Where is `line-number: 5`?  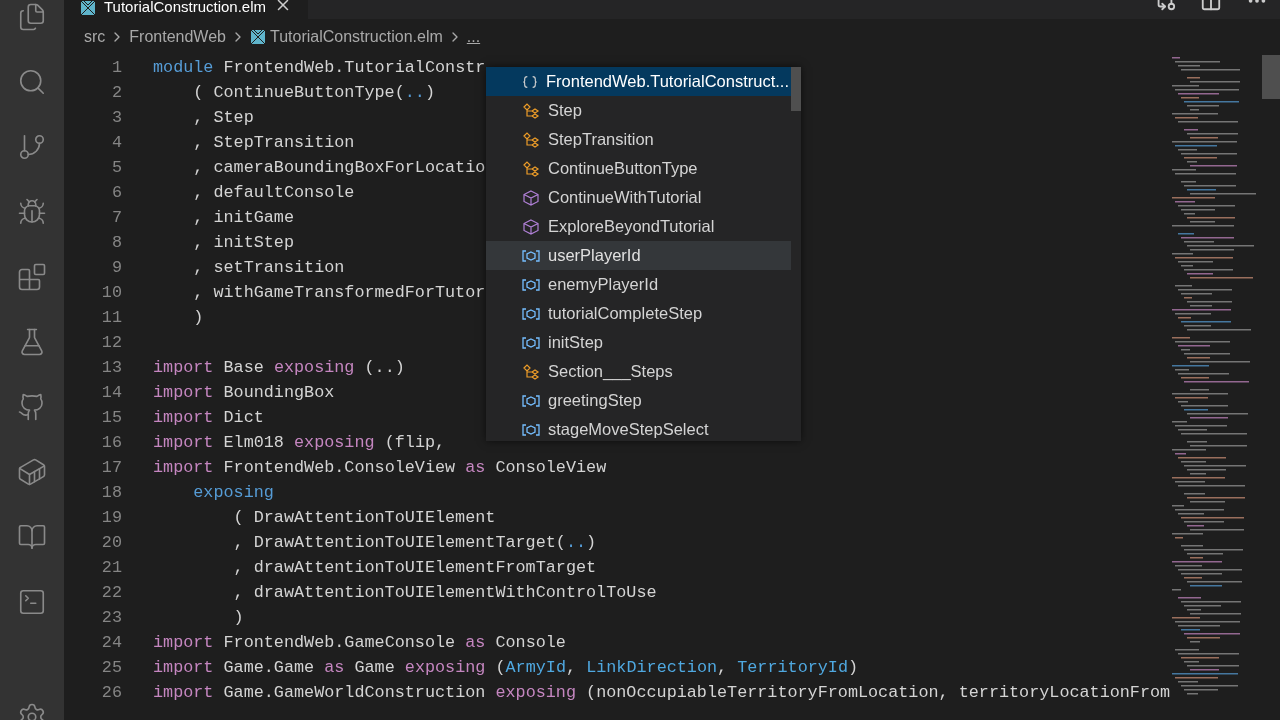 line-number: 5 is located at coordinates (116, 167).